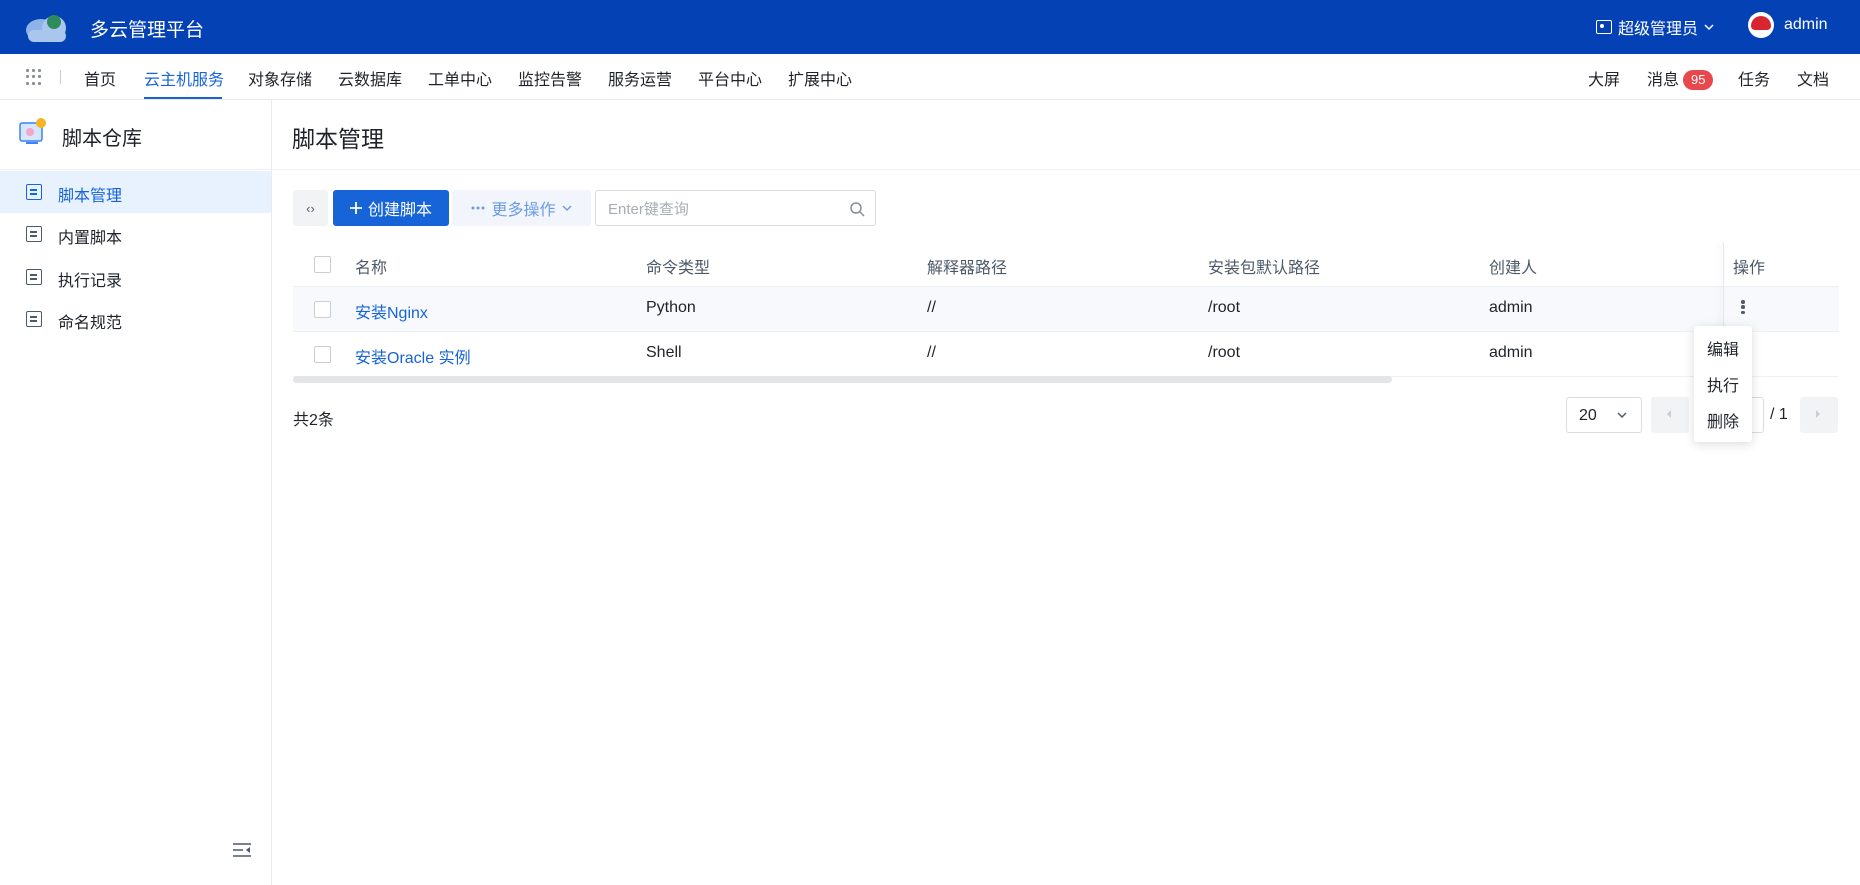 This screenshot has width=1860, height=885. I want to click on column-header: 解释器路径, so click(967, 266).